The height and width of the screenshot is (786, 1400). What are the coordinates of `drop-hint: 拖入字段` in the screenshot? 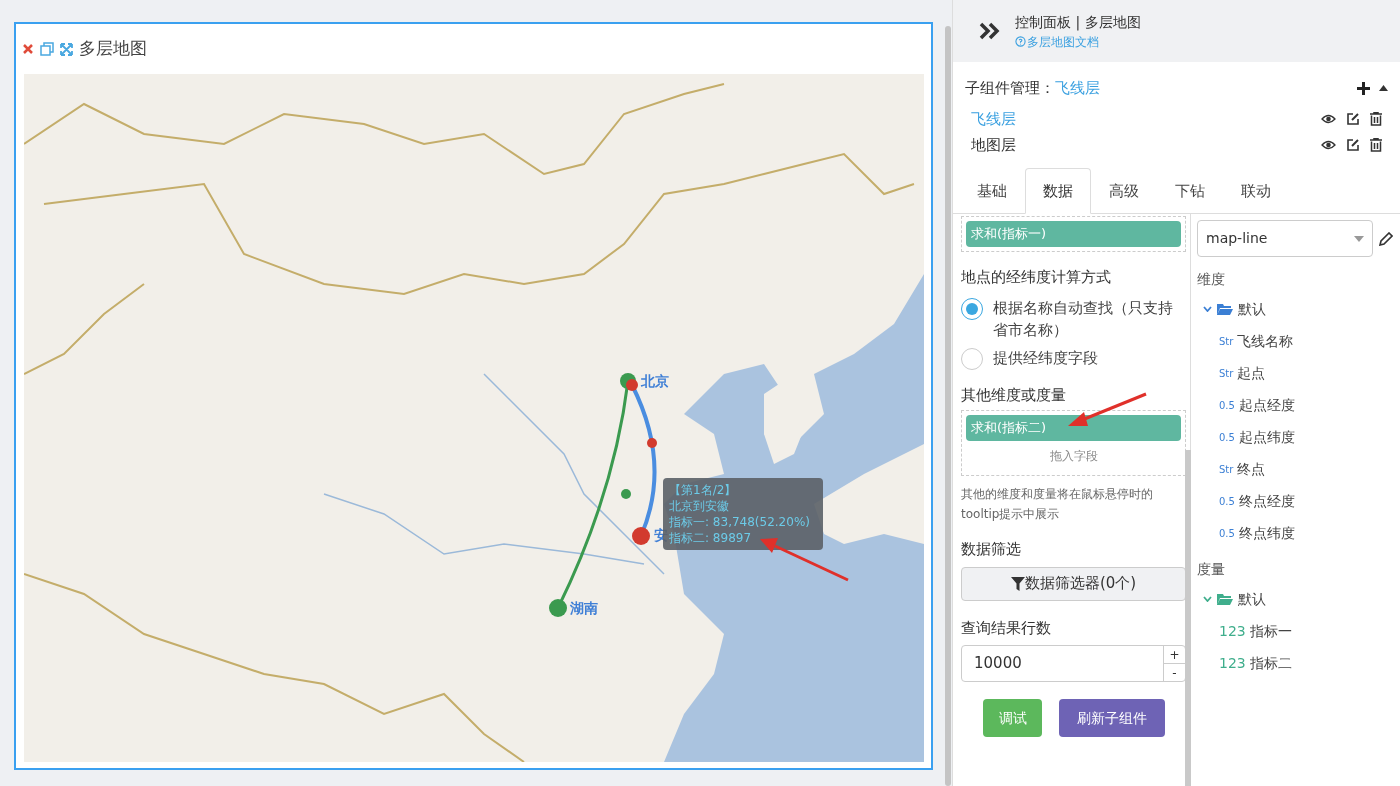 It's located at (1073, 456).